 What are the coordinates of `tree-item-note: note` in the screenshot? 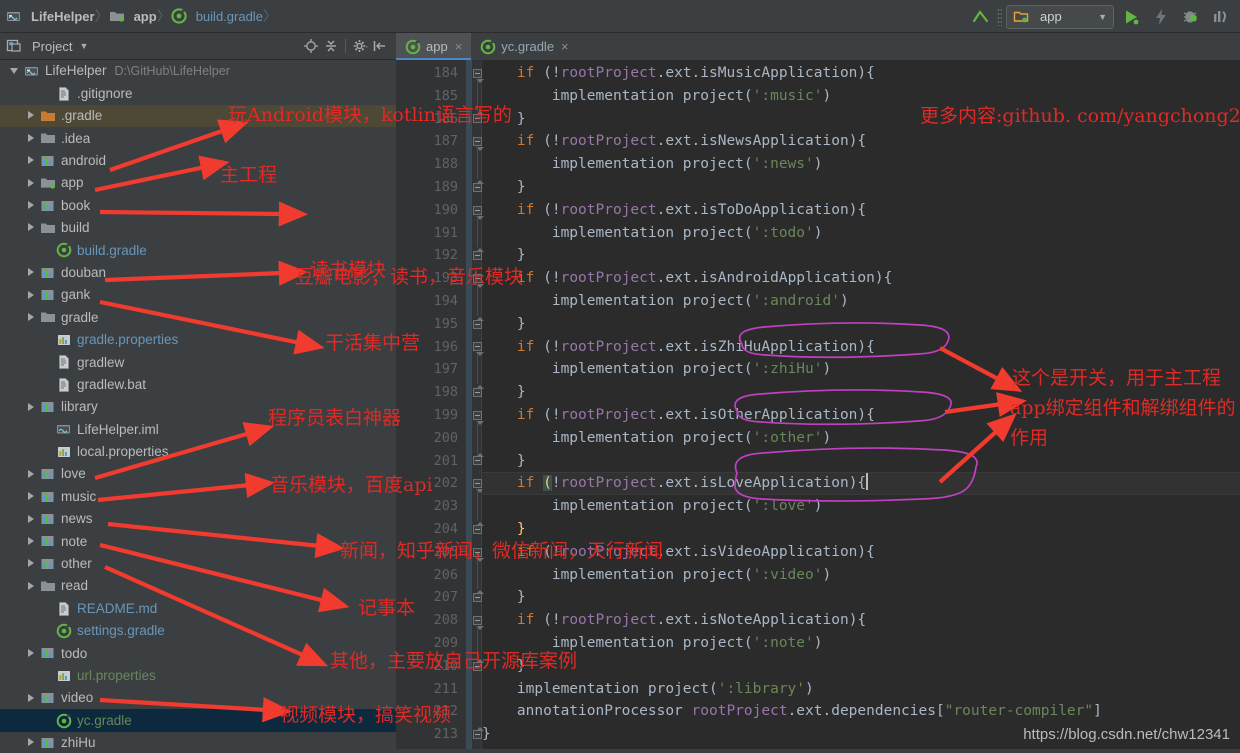 It's located at (198, 541).